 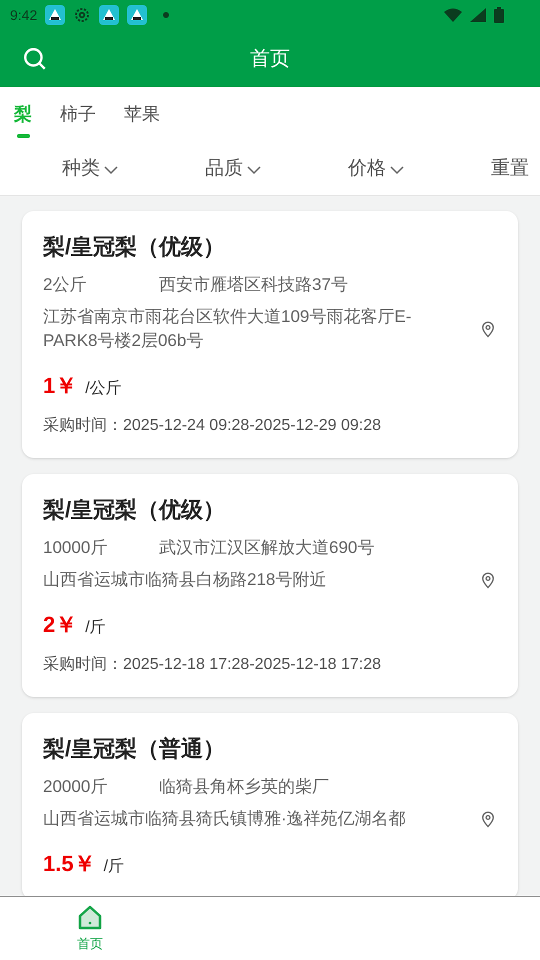 What do you see at coordinates (212, 426) in the screenshot?
I see `purchase-time-text: 采购时间：2025-12-24 09:28-2025-12-29 09:28` at bounding box center [212, 426].